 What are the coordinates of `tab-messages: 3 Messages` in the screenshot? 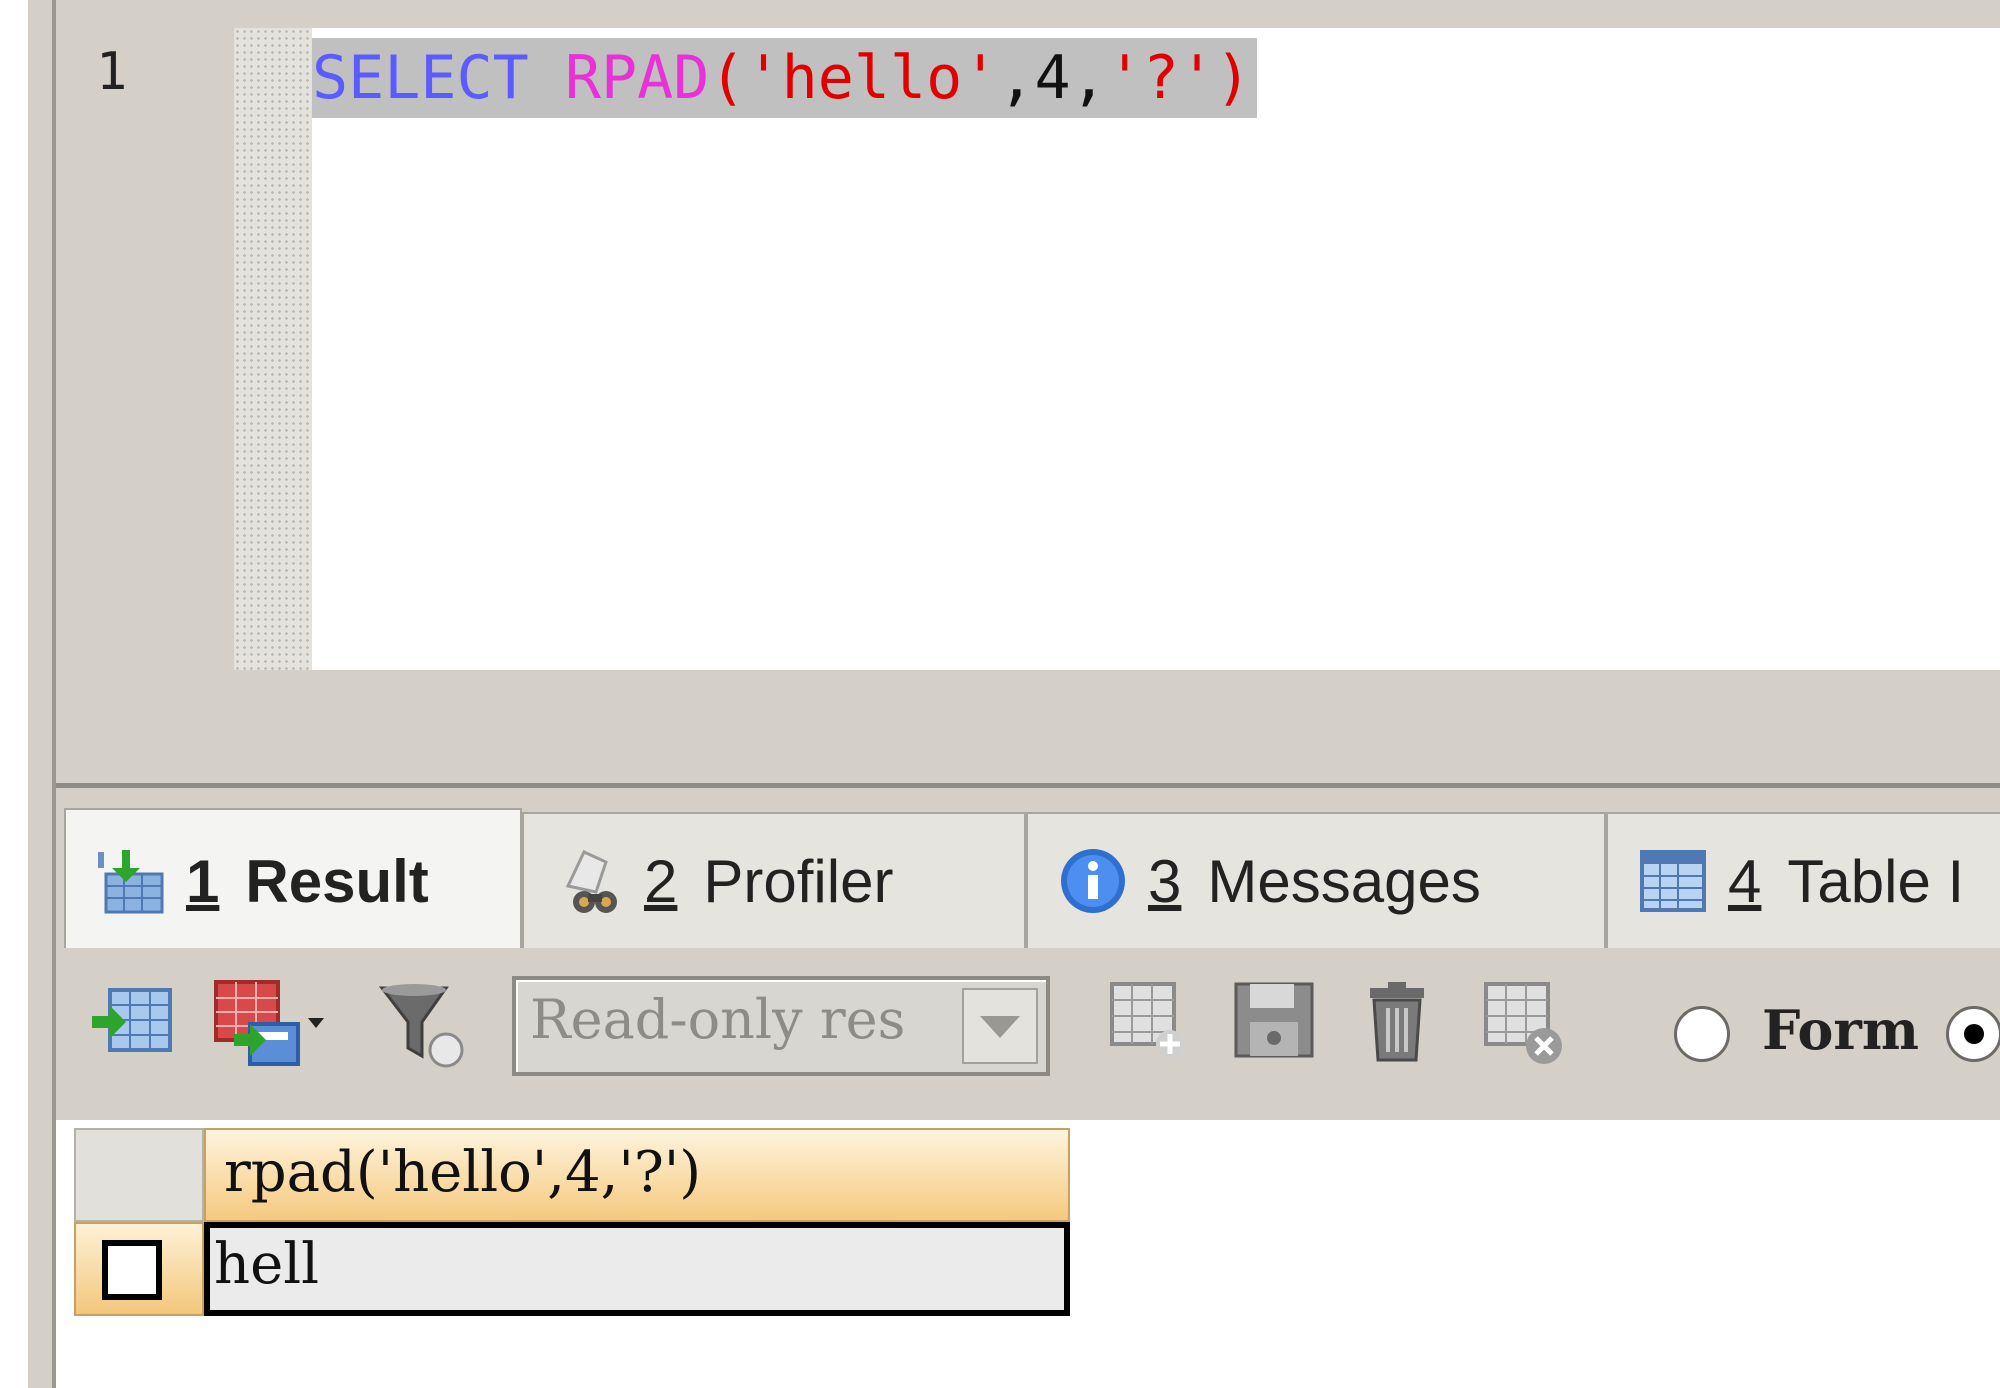 It's located at (1316, 880).